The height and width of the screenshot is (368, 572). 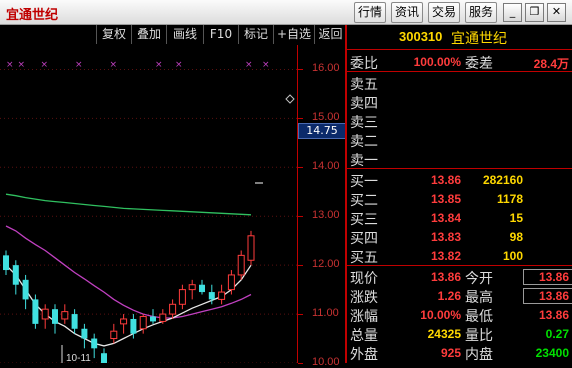 What do you see at coordinates (255, 34) in the screenshot?
I see `mark-button: 标记` at bounding box center [255, 34].